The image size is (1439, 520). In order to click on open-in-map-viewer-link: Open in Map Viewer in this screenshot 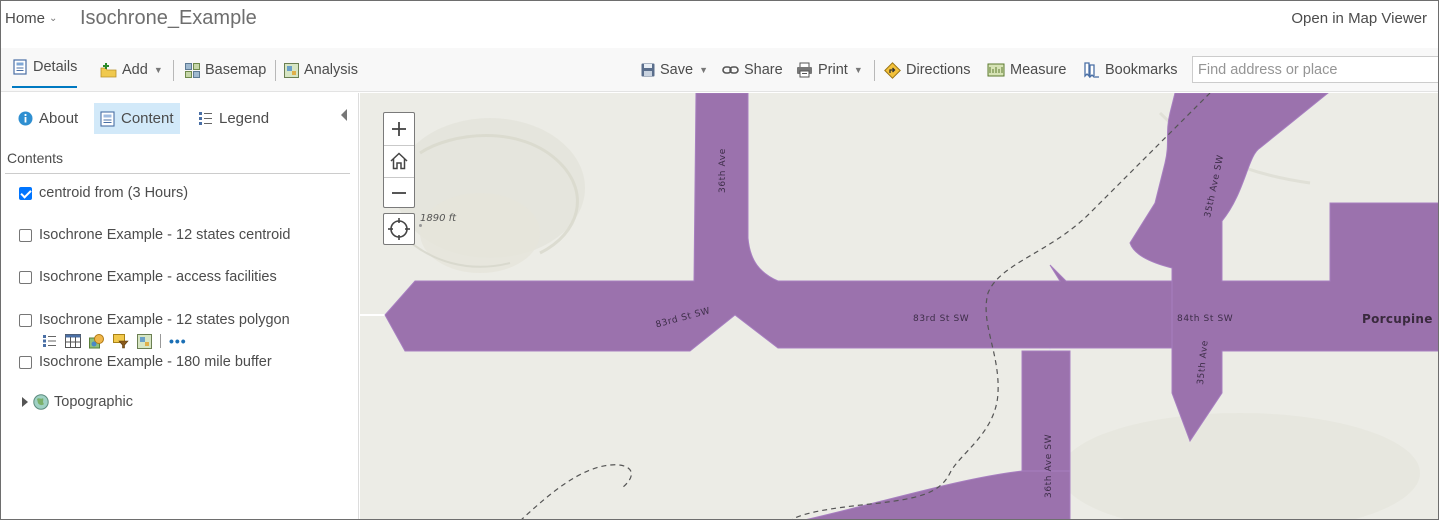, I will do `click(1359, 18)`.